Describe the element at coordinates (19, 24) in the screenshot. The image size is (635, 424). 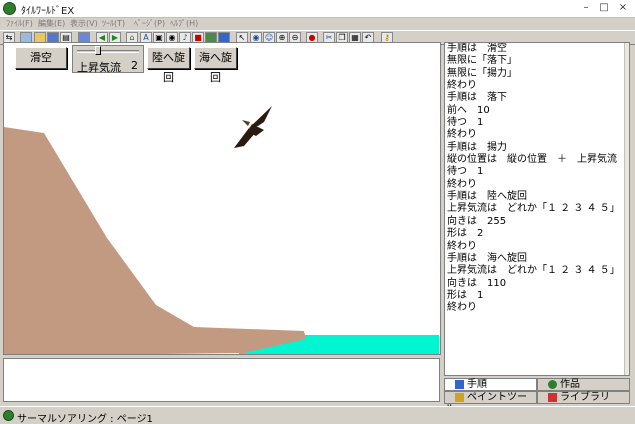
I see `menu-file: ﾌｧｲﾙ(F)` at that location.